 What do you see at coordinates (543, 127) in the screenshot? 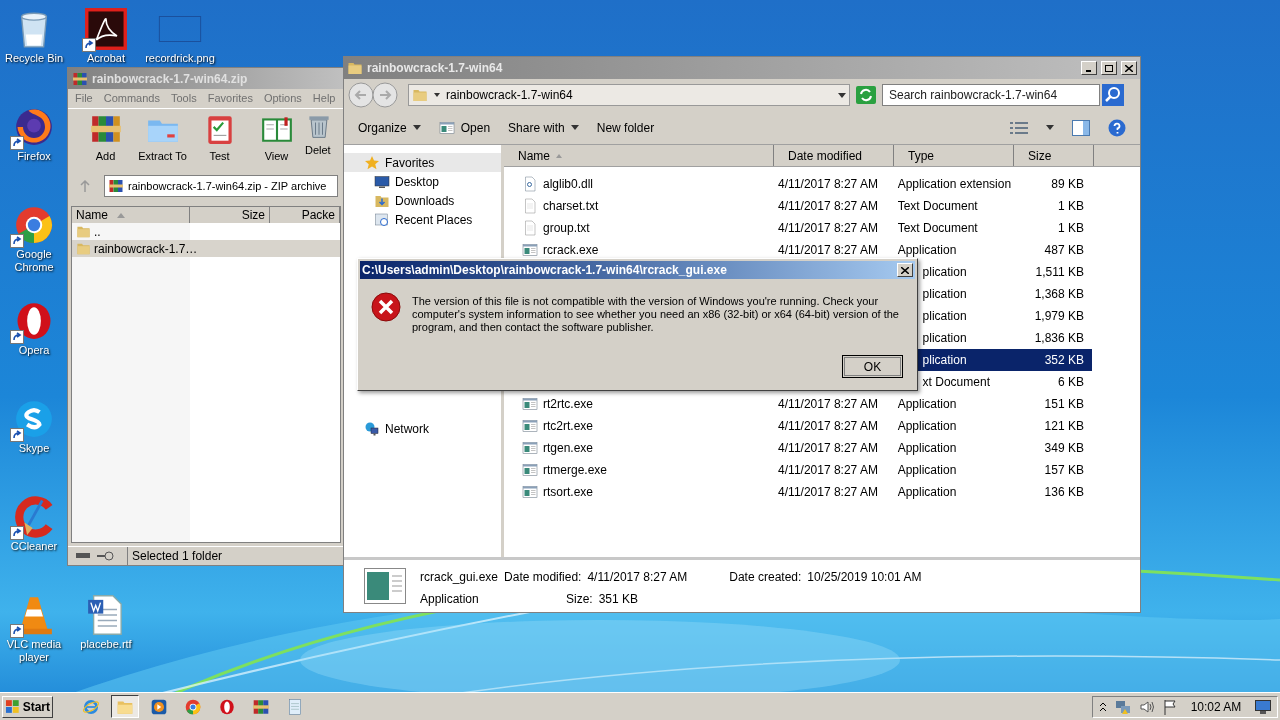
I see `toolbar-button: Share with` at bounding box center [543, 127].